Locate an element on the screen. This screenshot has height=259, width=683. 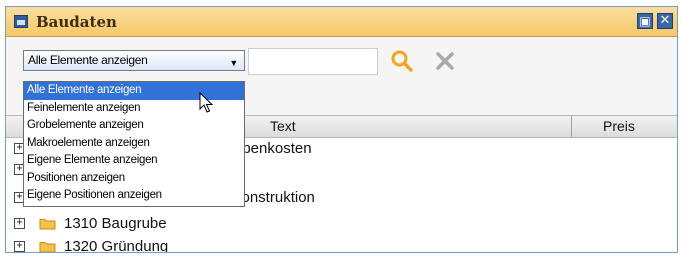
clear-icon is located at coordinates (445, 61).